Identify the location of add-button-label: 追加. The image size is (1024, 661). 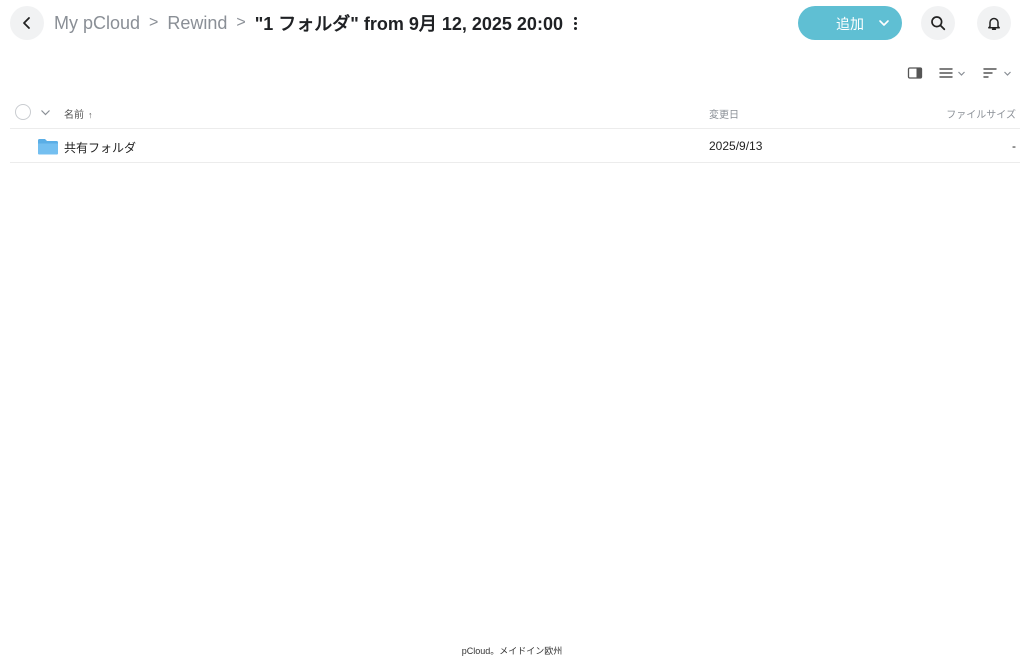
(850, 24).